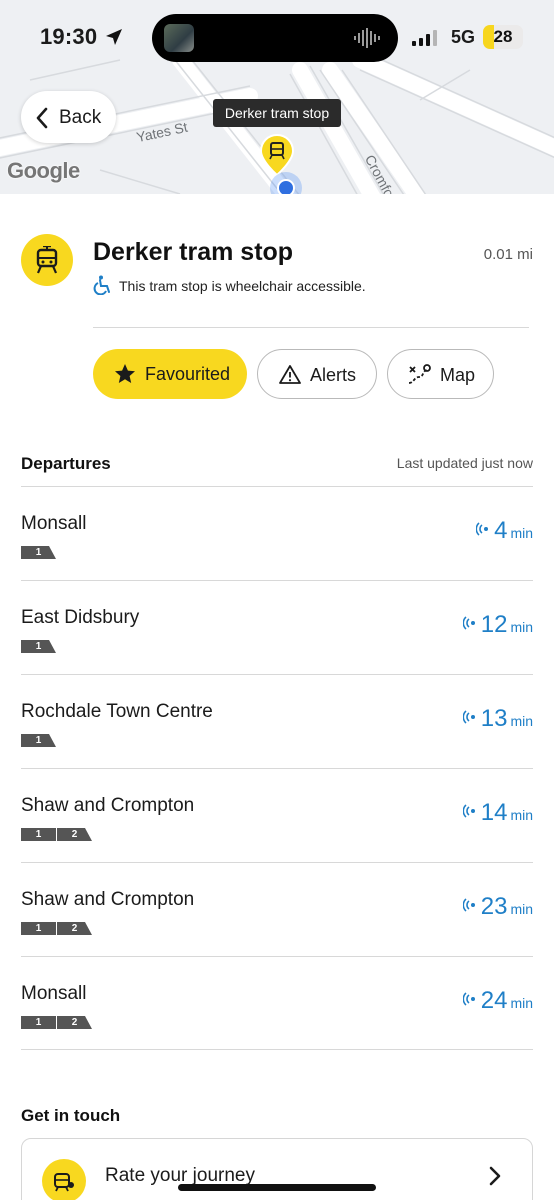 The image size is (554, 1200). What do you see at coordinates (277, 721) in the screenshot?
I see `departure-row: Rochdale Town Centre 1 13 min` at bounding box center [277, 721].